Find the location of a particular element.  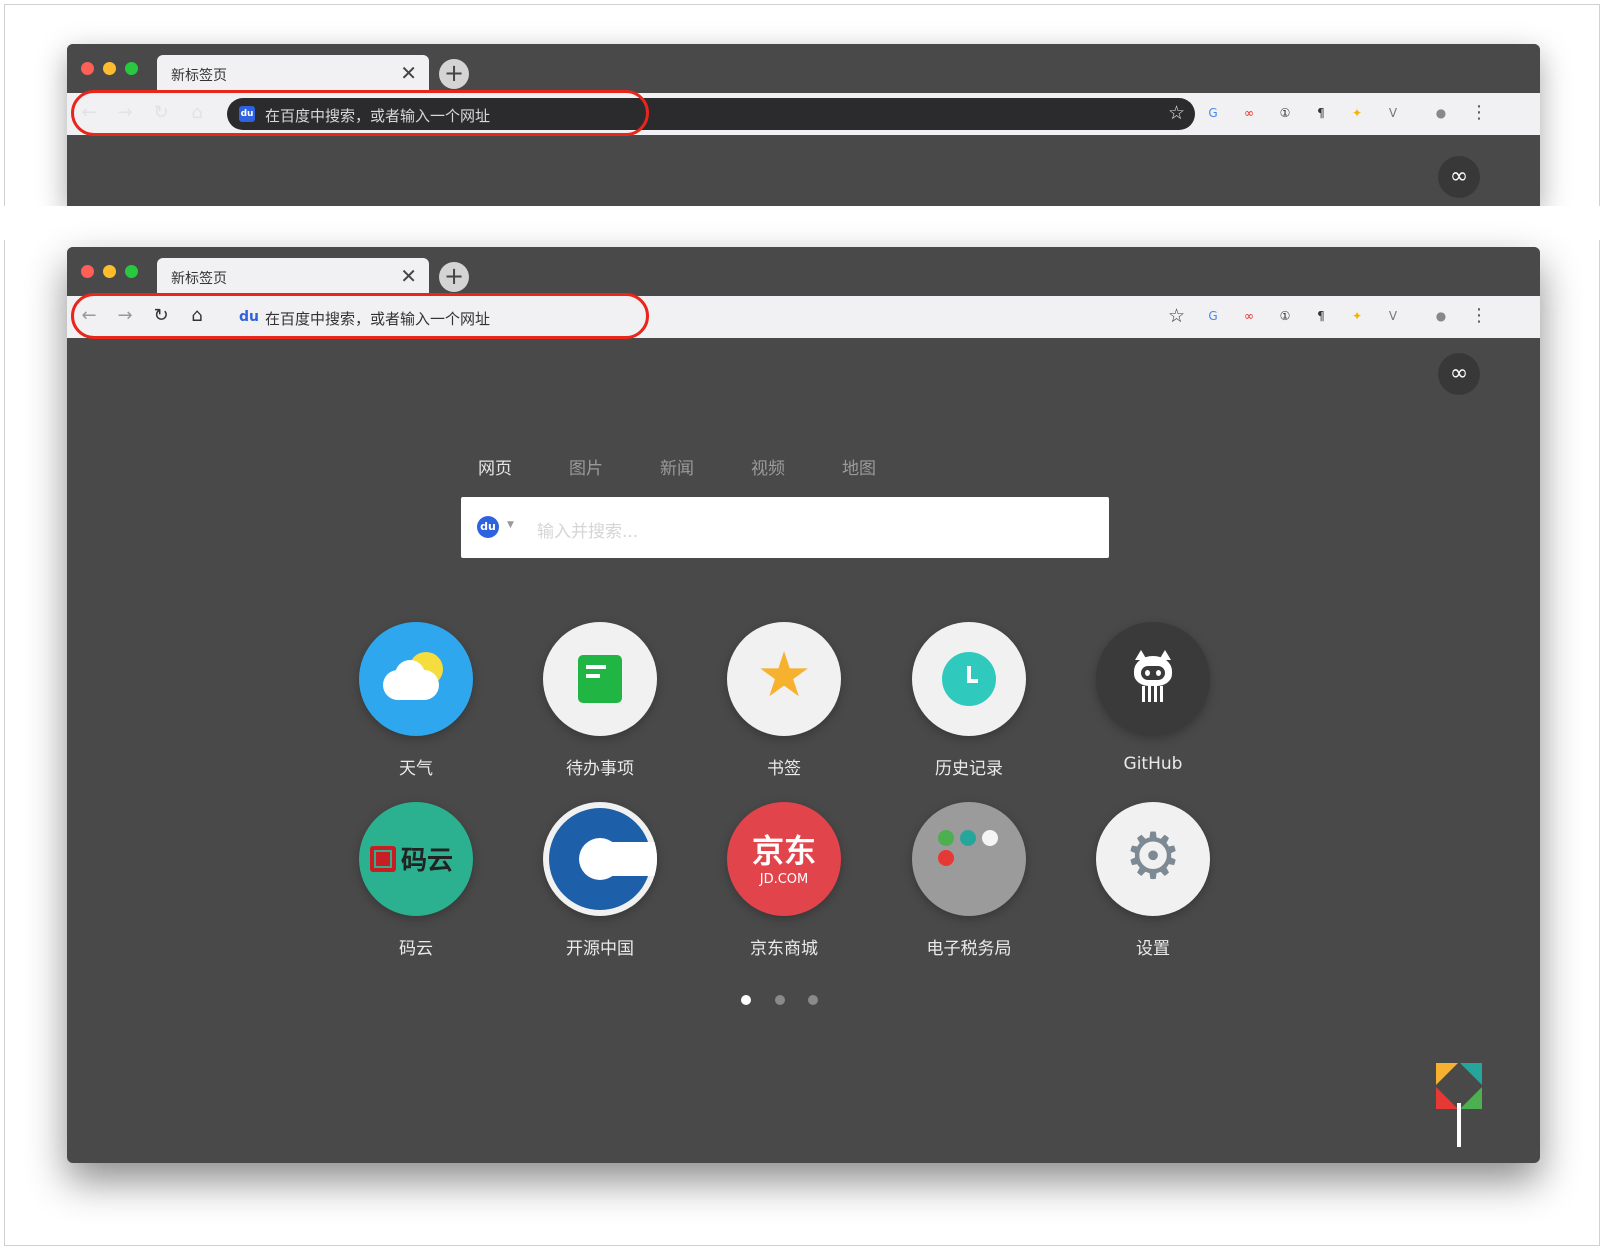

tile-label: 历史记录 is located at coordinates (969, 769).